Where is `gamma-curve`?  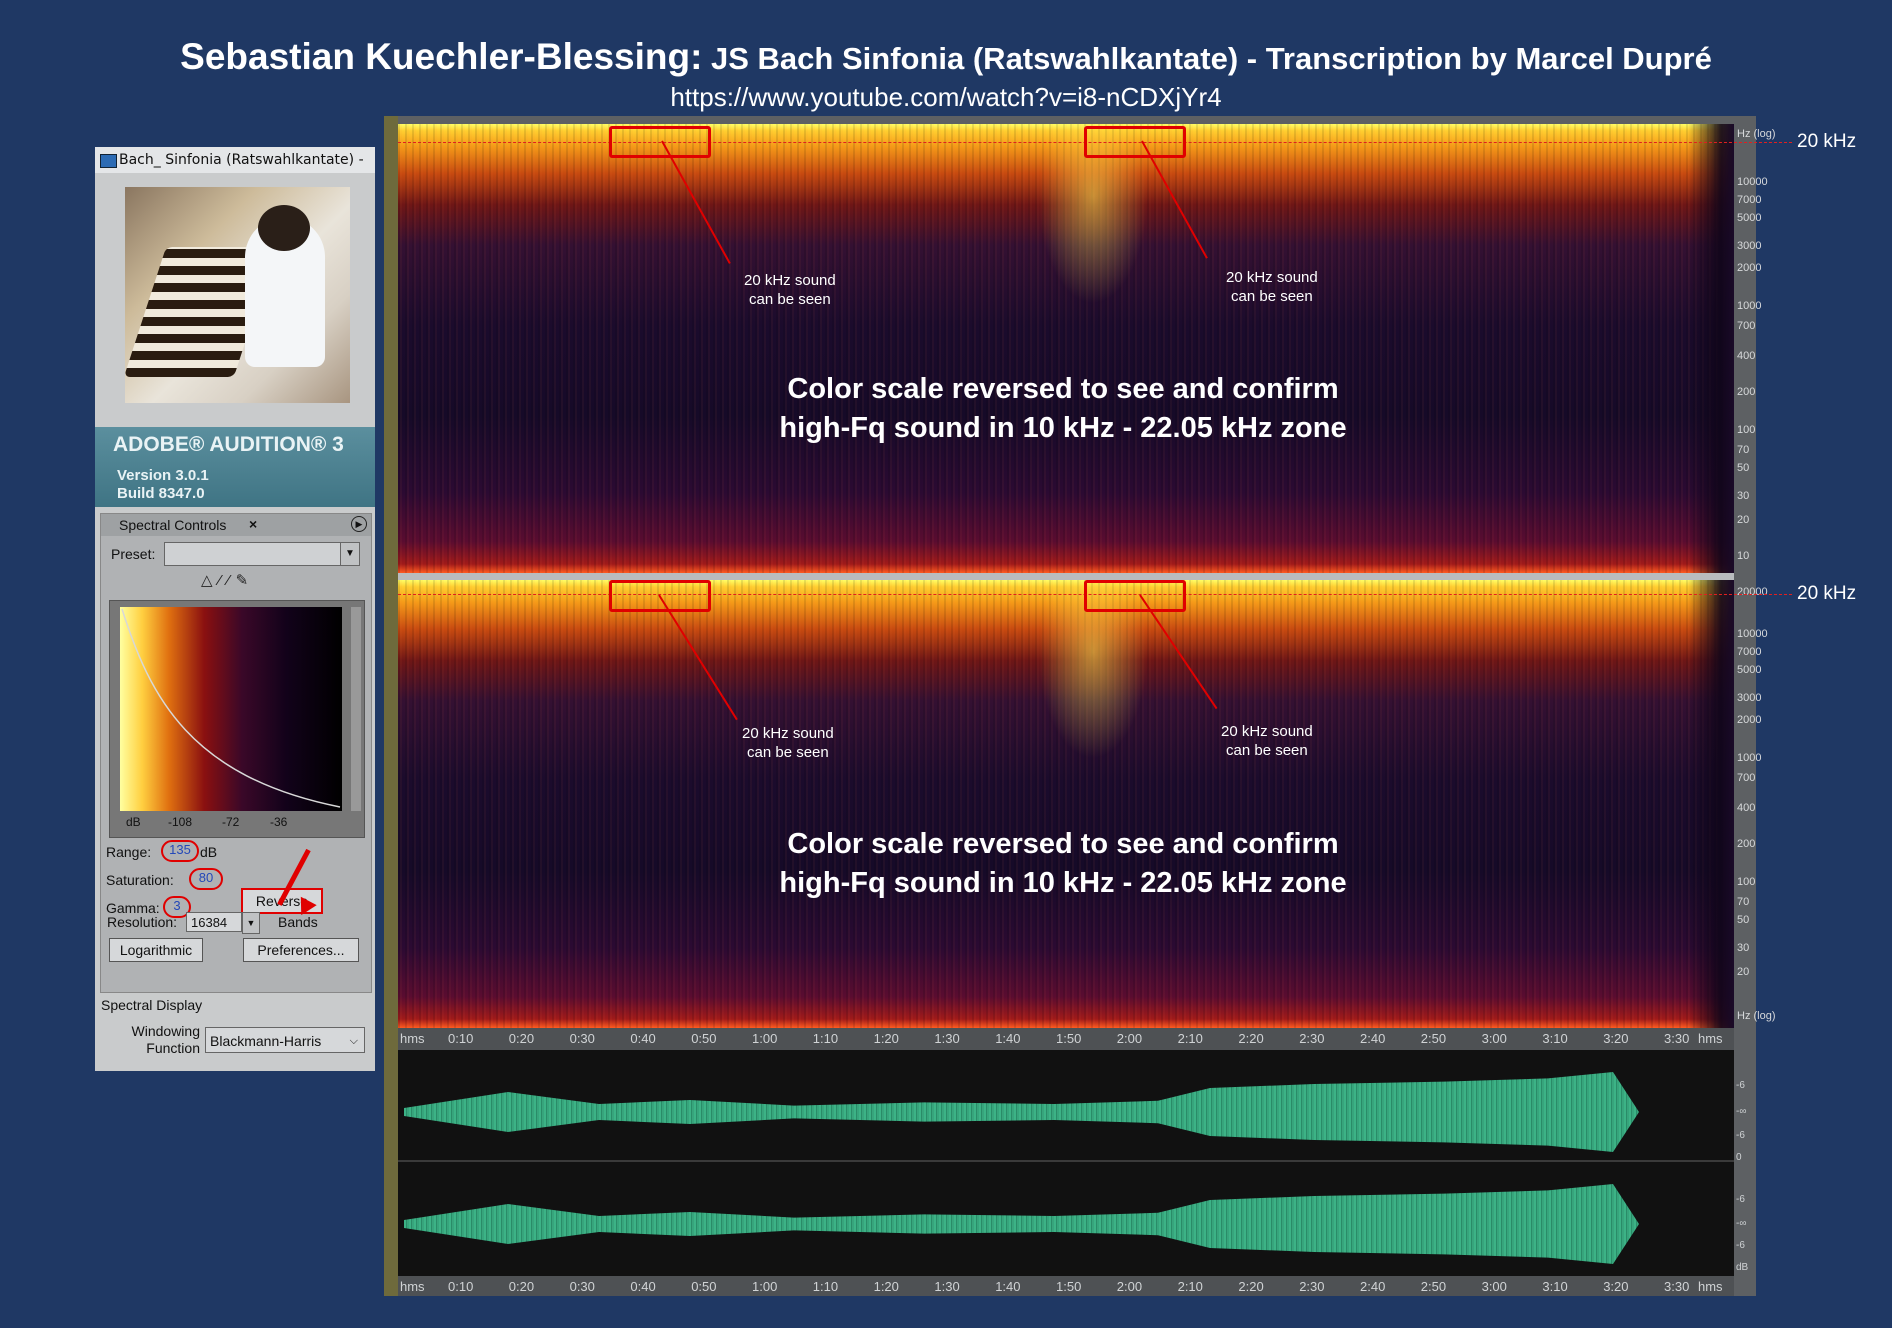 gamma-curve is located at coordinates (231, 708).